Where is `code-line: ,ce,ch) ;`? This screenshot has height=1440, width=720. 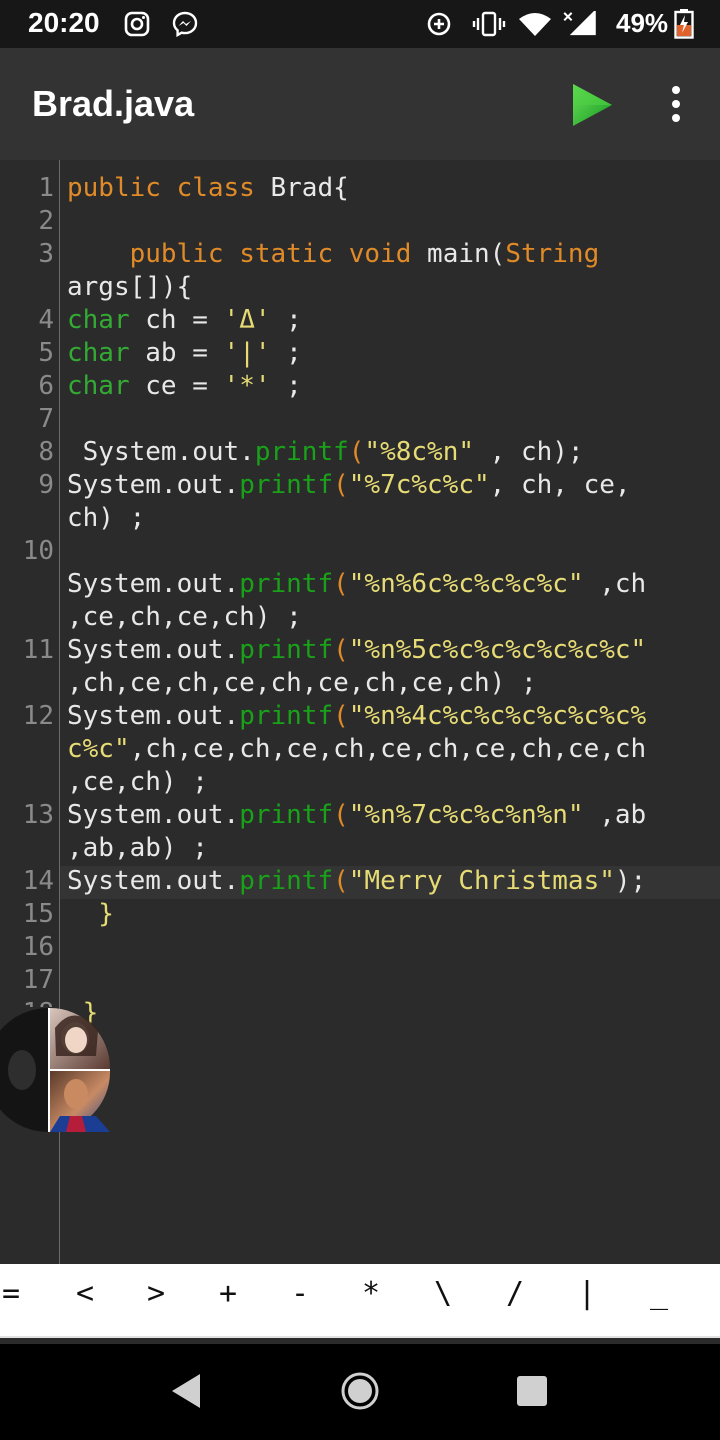
code-line: ,ce,ch) ; is located at coordinates (137, 782).